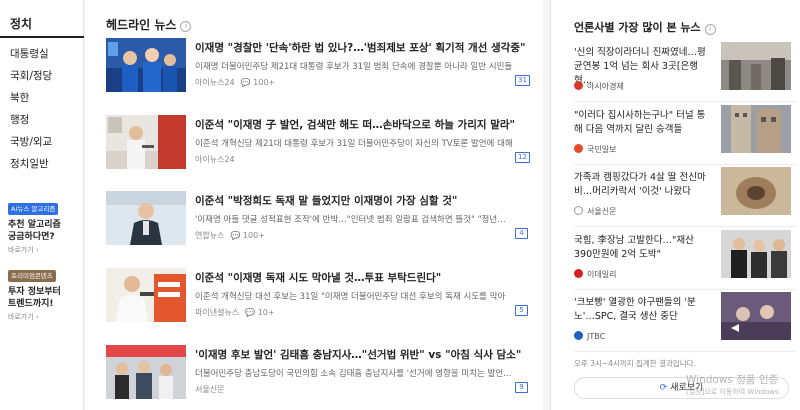 This screenshot has height=410, width=800. I want to click on sidebar-item-politics-general: 정치일반, so click(31, 164).